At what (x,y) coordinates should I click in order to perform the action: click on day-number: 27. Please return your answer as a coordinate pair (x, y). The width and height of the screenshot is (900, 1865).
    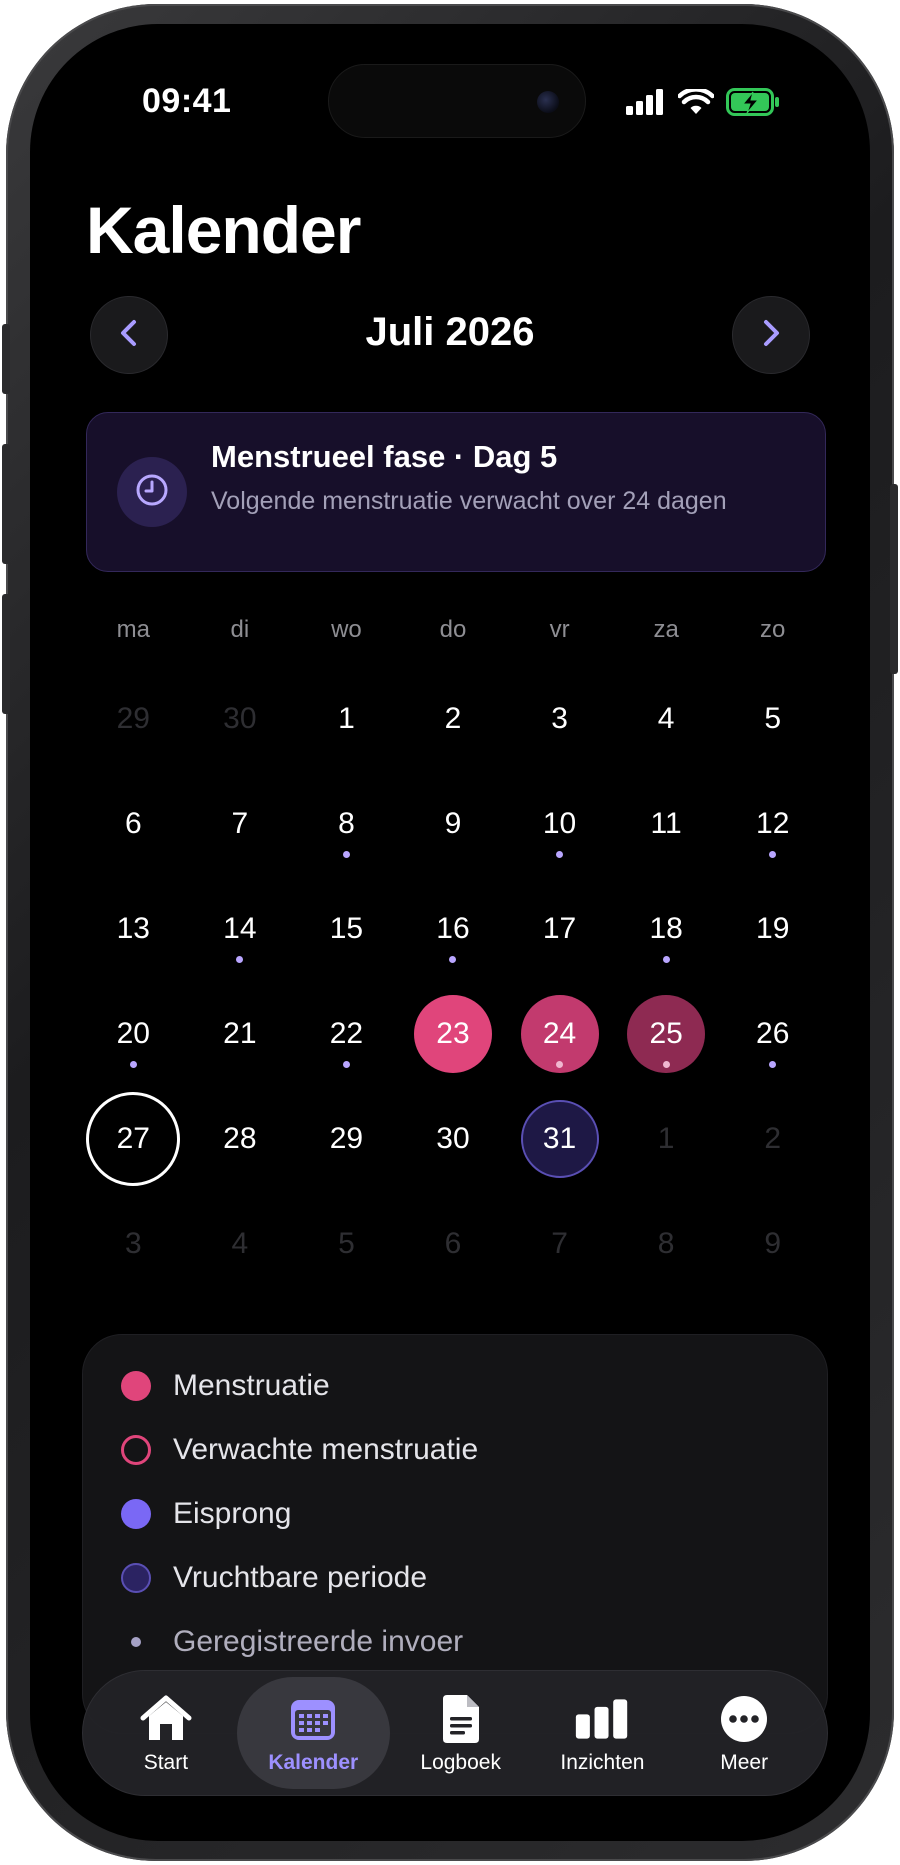
    Looking at the image, I should click on (133, 1138).